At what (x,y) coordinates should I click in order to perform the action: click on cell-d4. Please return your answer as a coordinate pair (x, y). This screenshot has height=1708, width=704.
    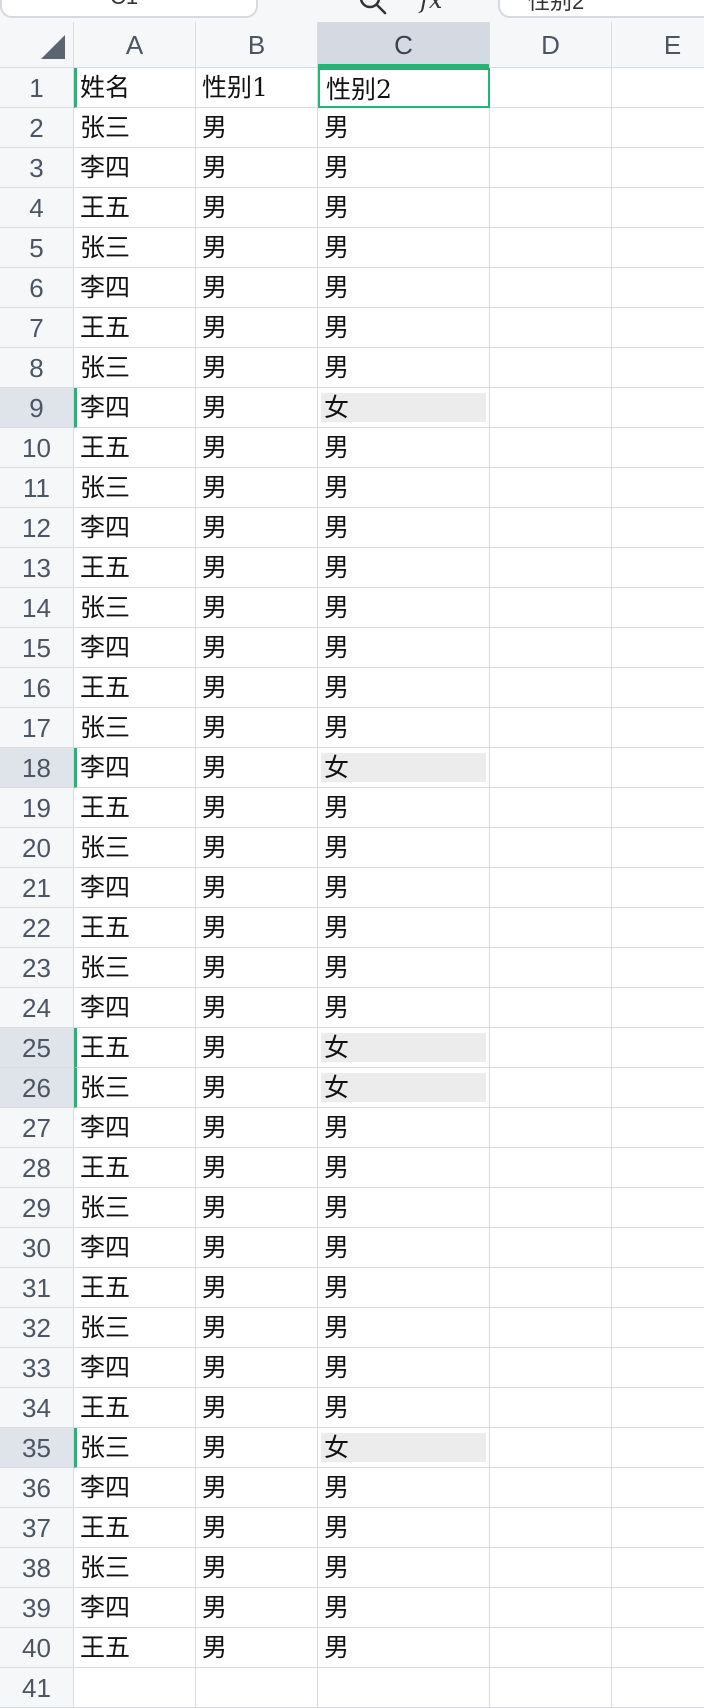
    Looking at the image, I should click on (551, 208).